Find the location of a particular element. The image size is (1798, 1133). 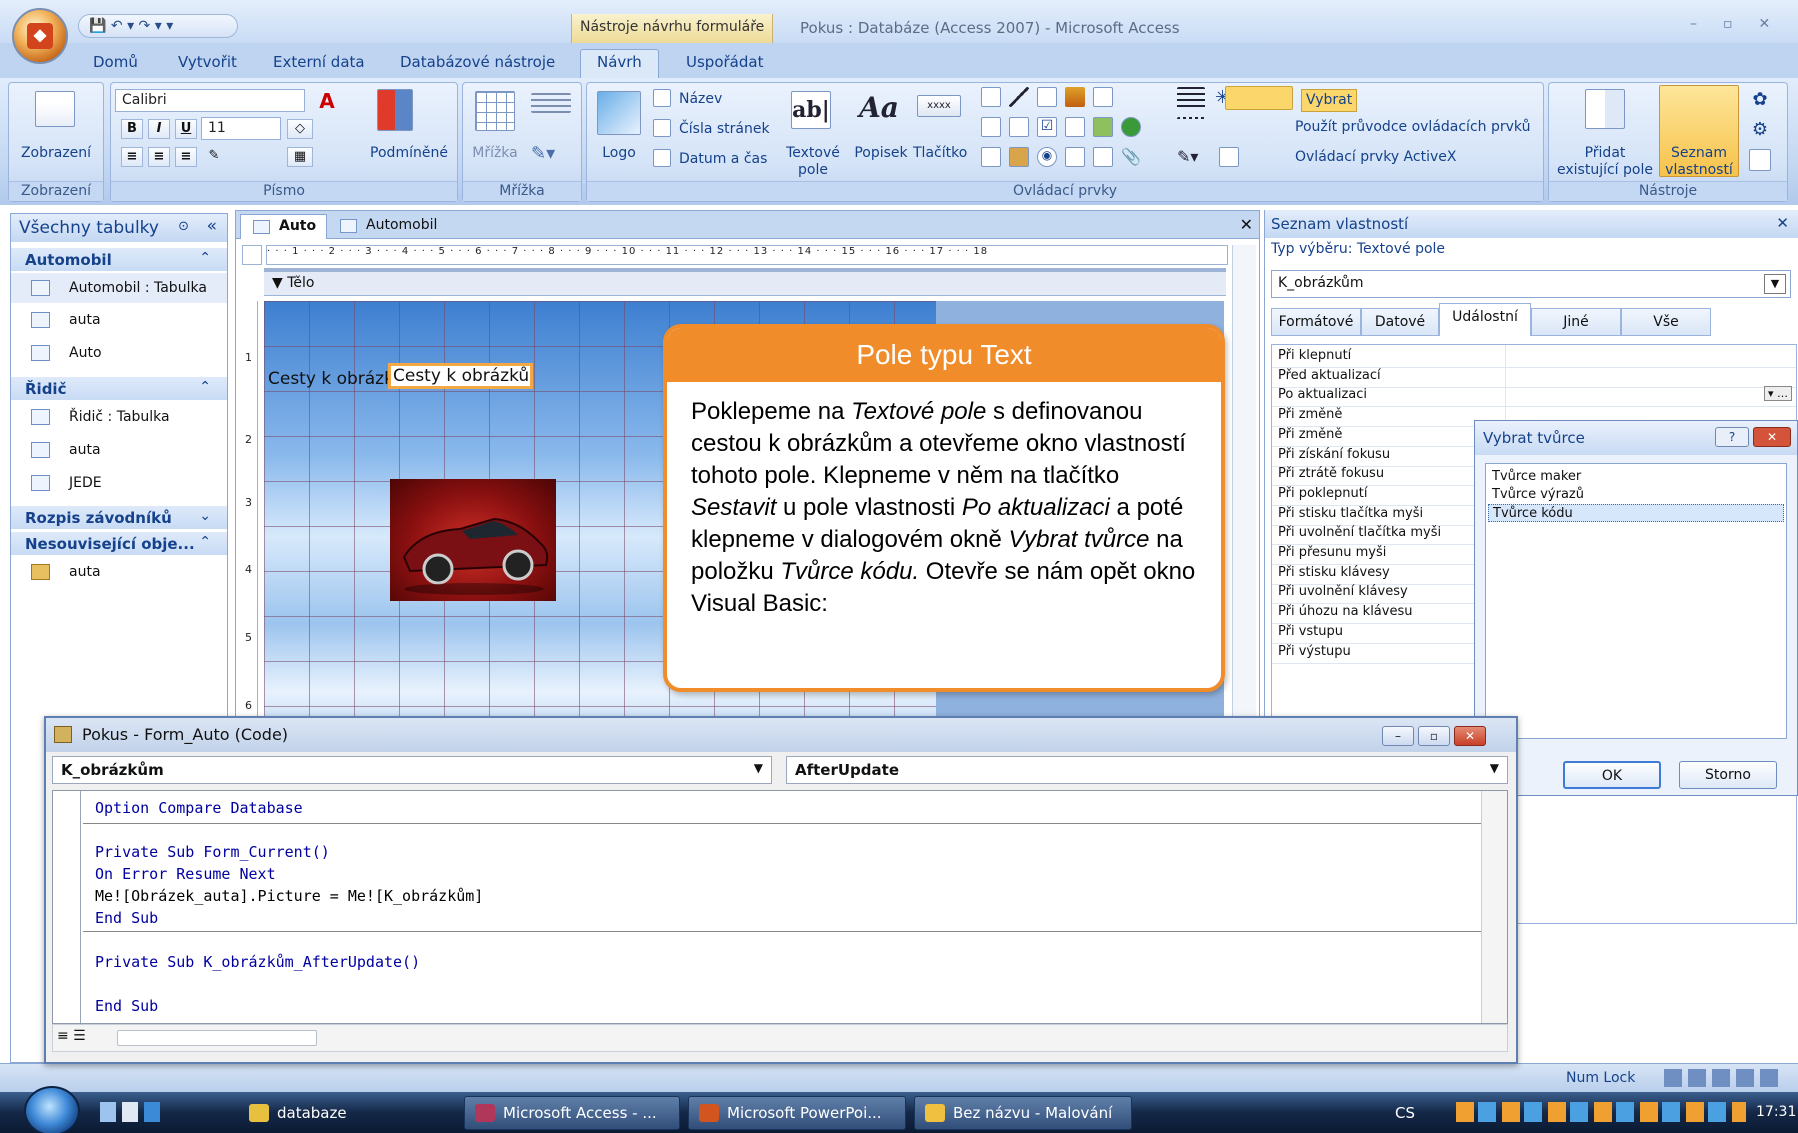

list-control-icon is located at coordinates (991, 127).